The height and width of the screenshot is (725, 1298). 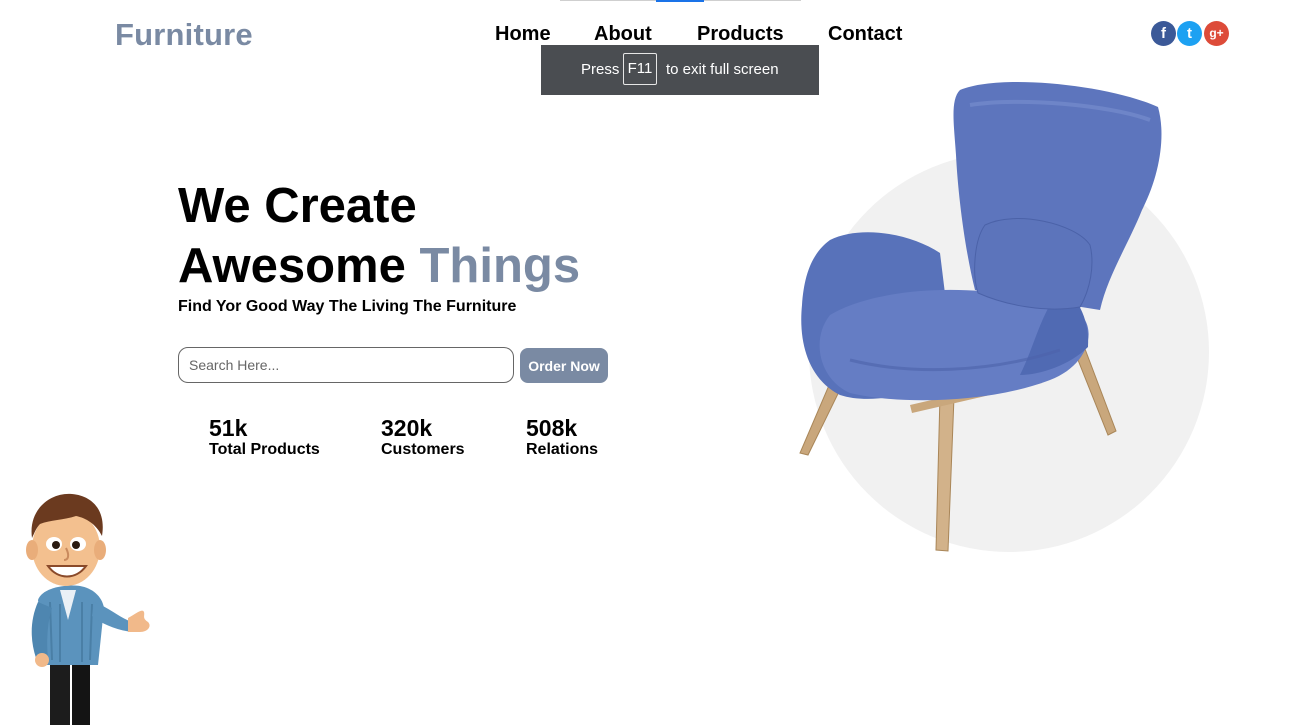 I want to click on stat-total-products: 51k Total Products, so click(x=264, y=437).